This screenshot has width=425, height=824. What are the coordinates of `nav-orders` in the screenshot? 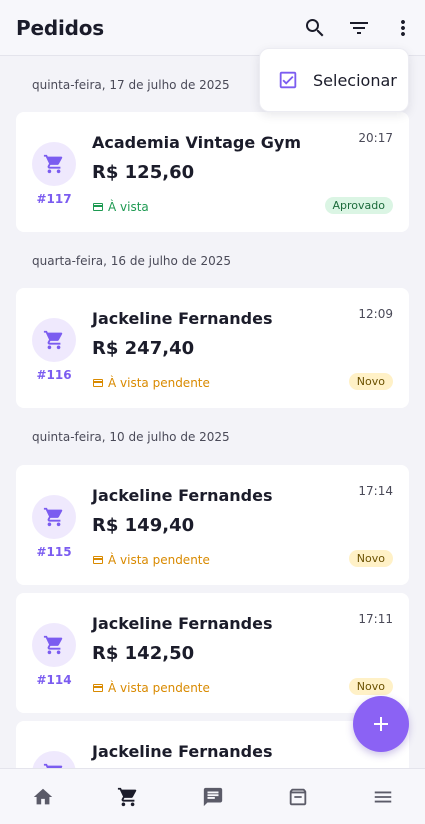 It's located at (127, 796).